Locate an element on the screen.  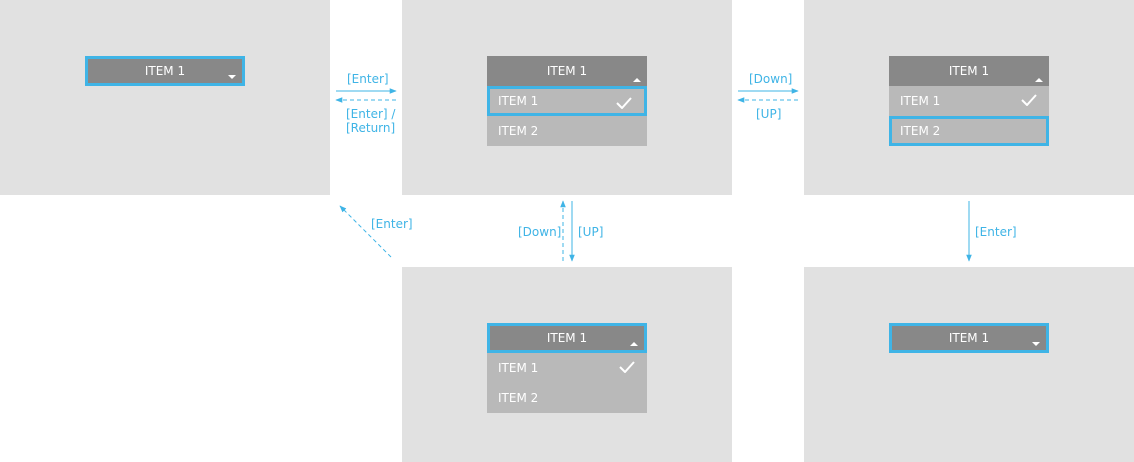
label-enter-return-line1: [Enter] / is located at coordinates (371, 114).